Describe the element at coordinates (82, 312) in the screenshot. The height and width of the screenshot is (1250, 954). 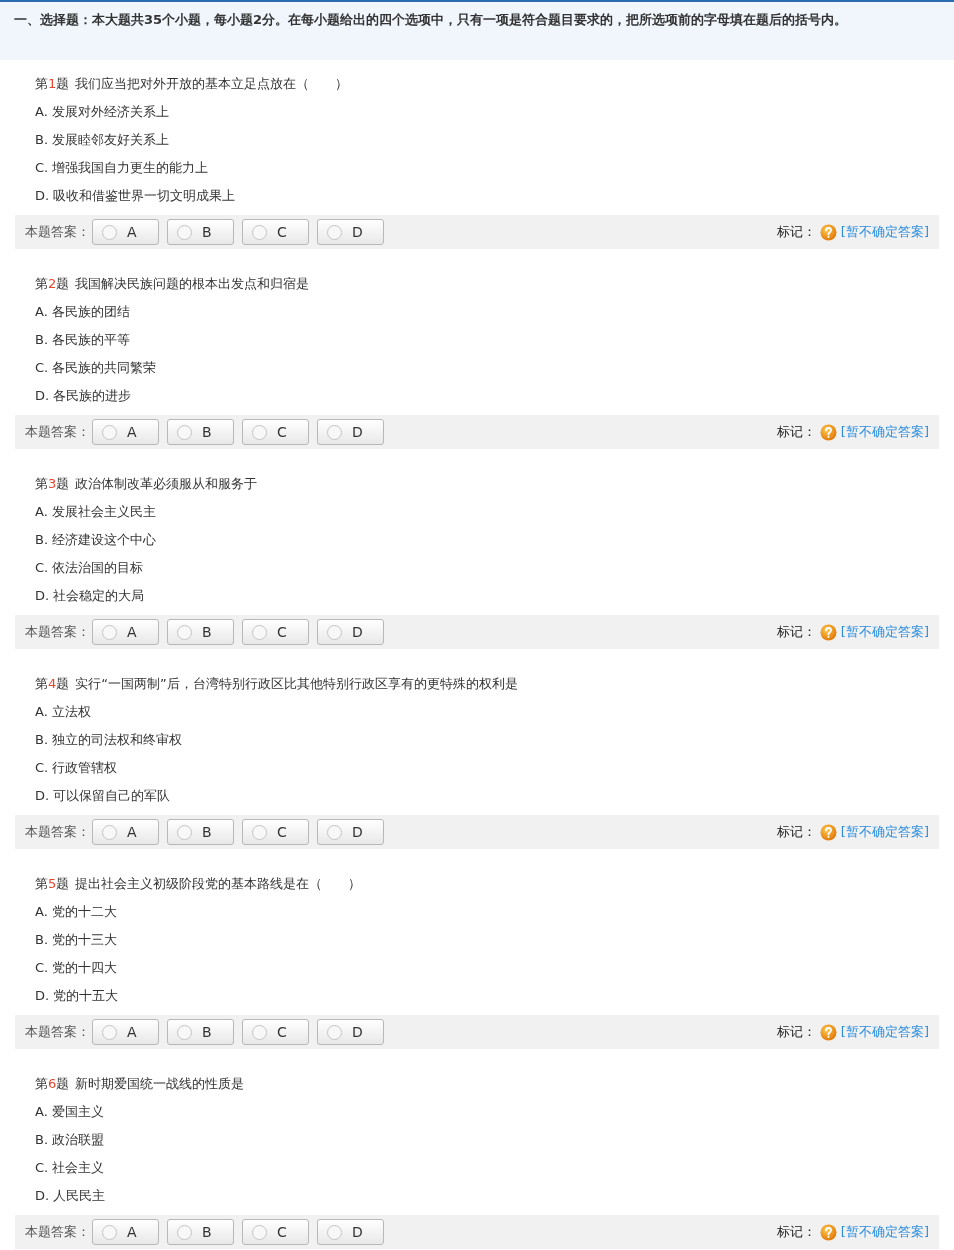
I see `option-text: A. 各民族的团结` at that location.